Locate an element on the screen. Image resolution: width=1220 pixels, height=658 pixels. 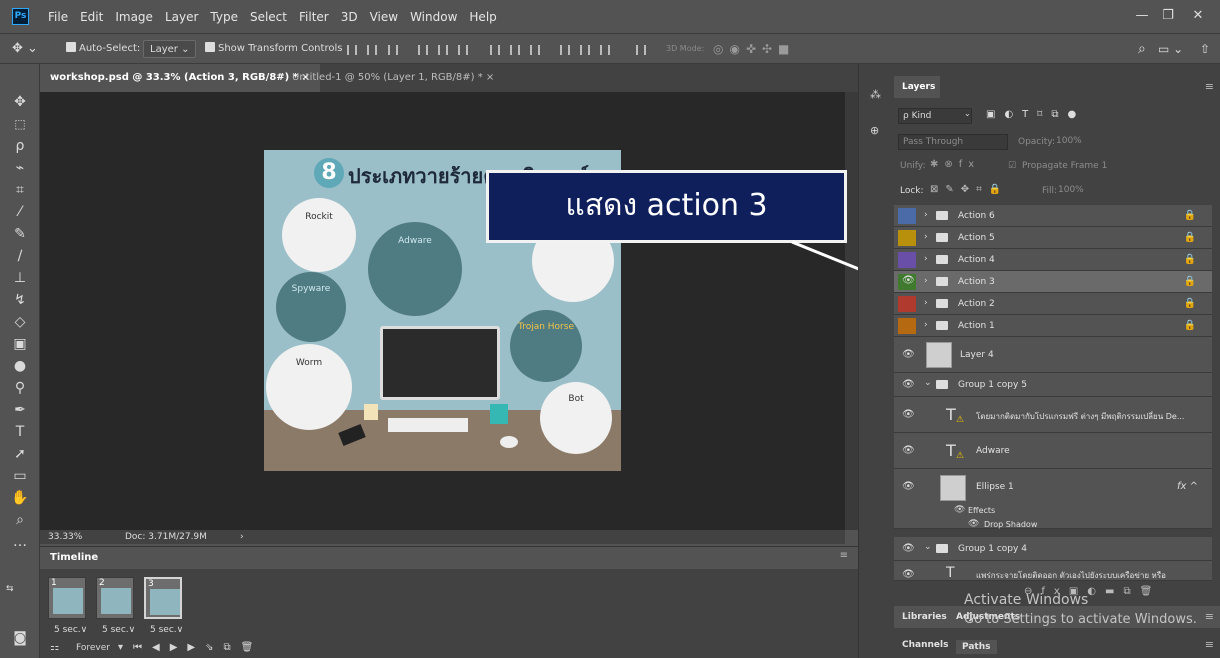
type-tool-icon: T is located at coordinates (20, 432).